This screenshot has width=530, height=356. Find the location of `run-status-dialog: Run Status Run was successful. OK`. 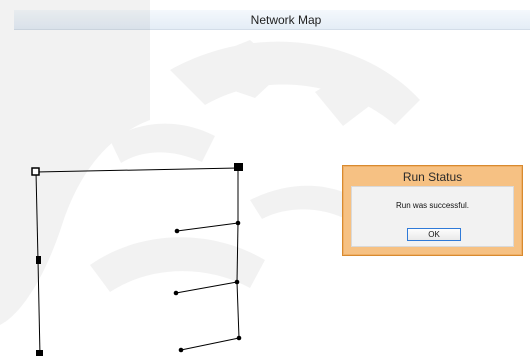

run-status-dialog: Run Status Run was successful. OK is located at coordinates (432, 210).